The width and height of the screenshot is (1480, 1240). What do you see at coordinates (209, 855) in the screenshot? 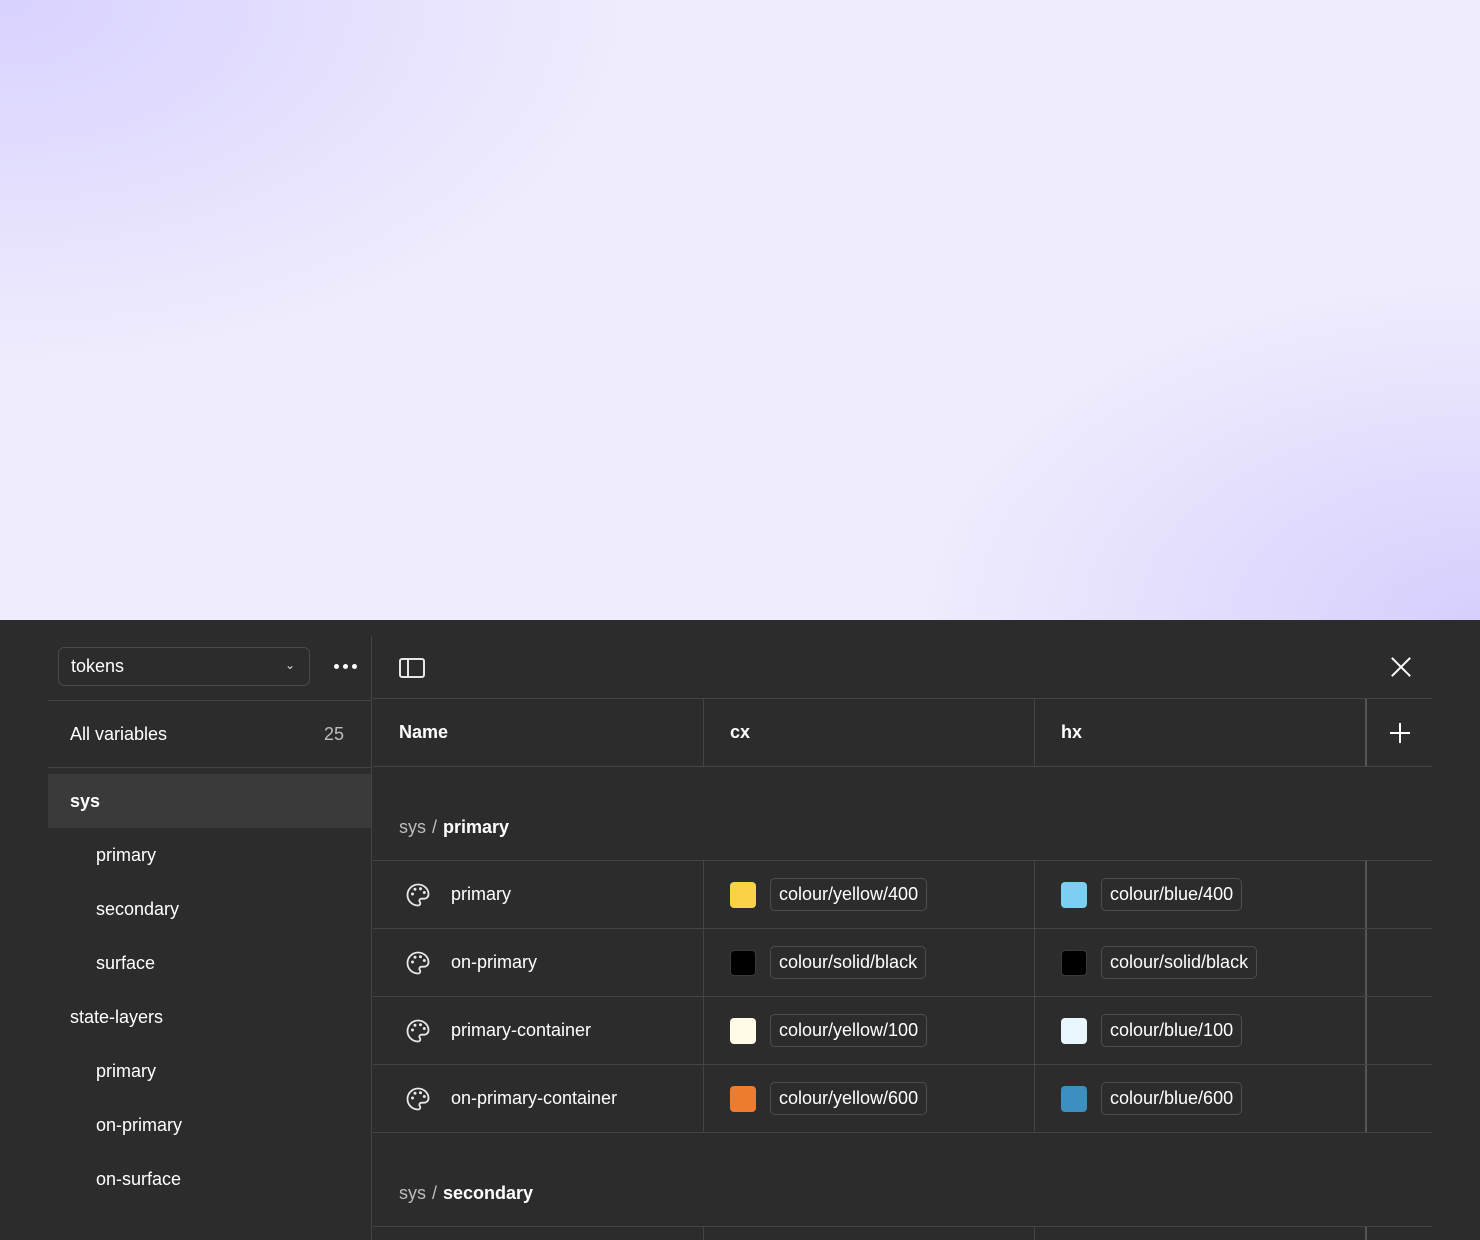
I see `sidebar-item-primary: primary` at bounding box center [209, 855].